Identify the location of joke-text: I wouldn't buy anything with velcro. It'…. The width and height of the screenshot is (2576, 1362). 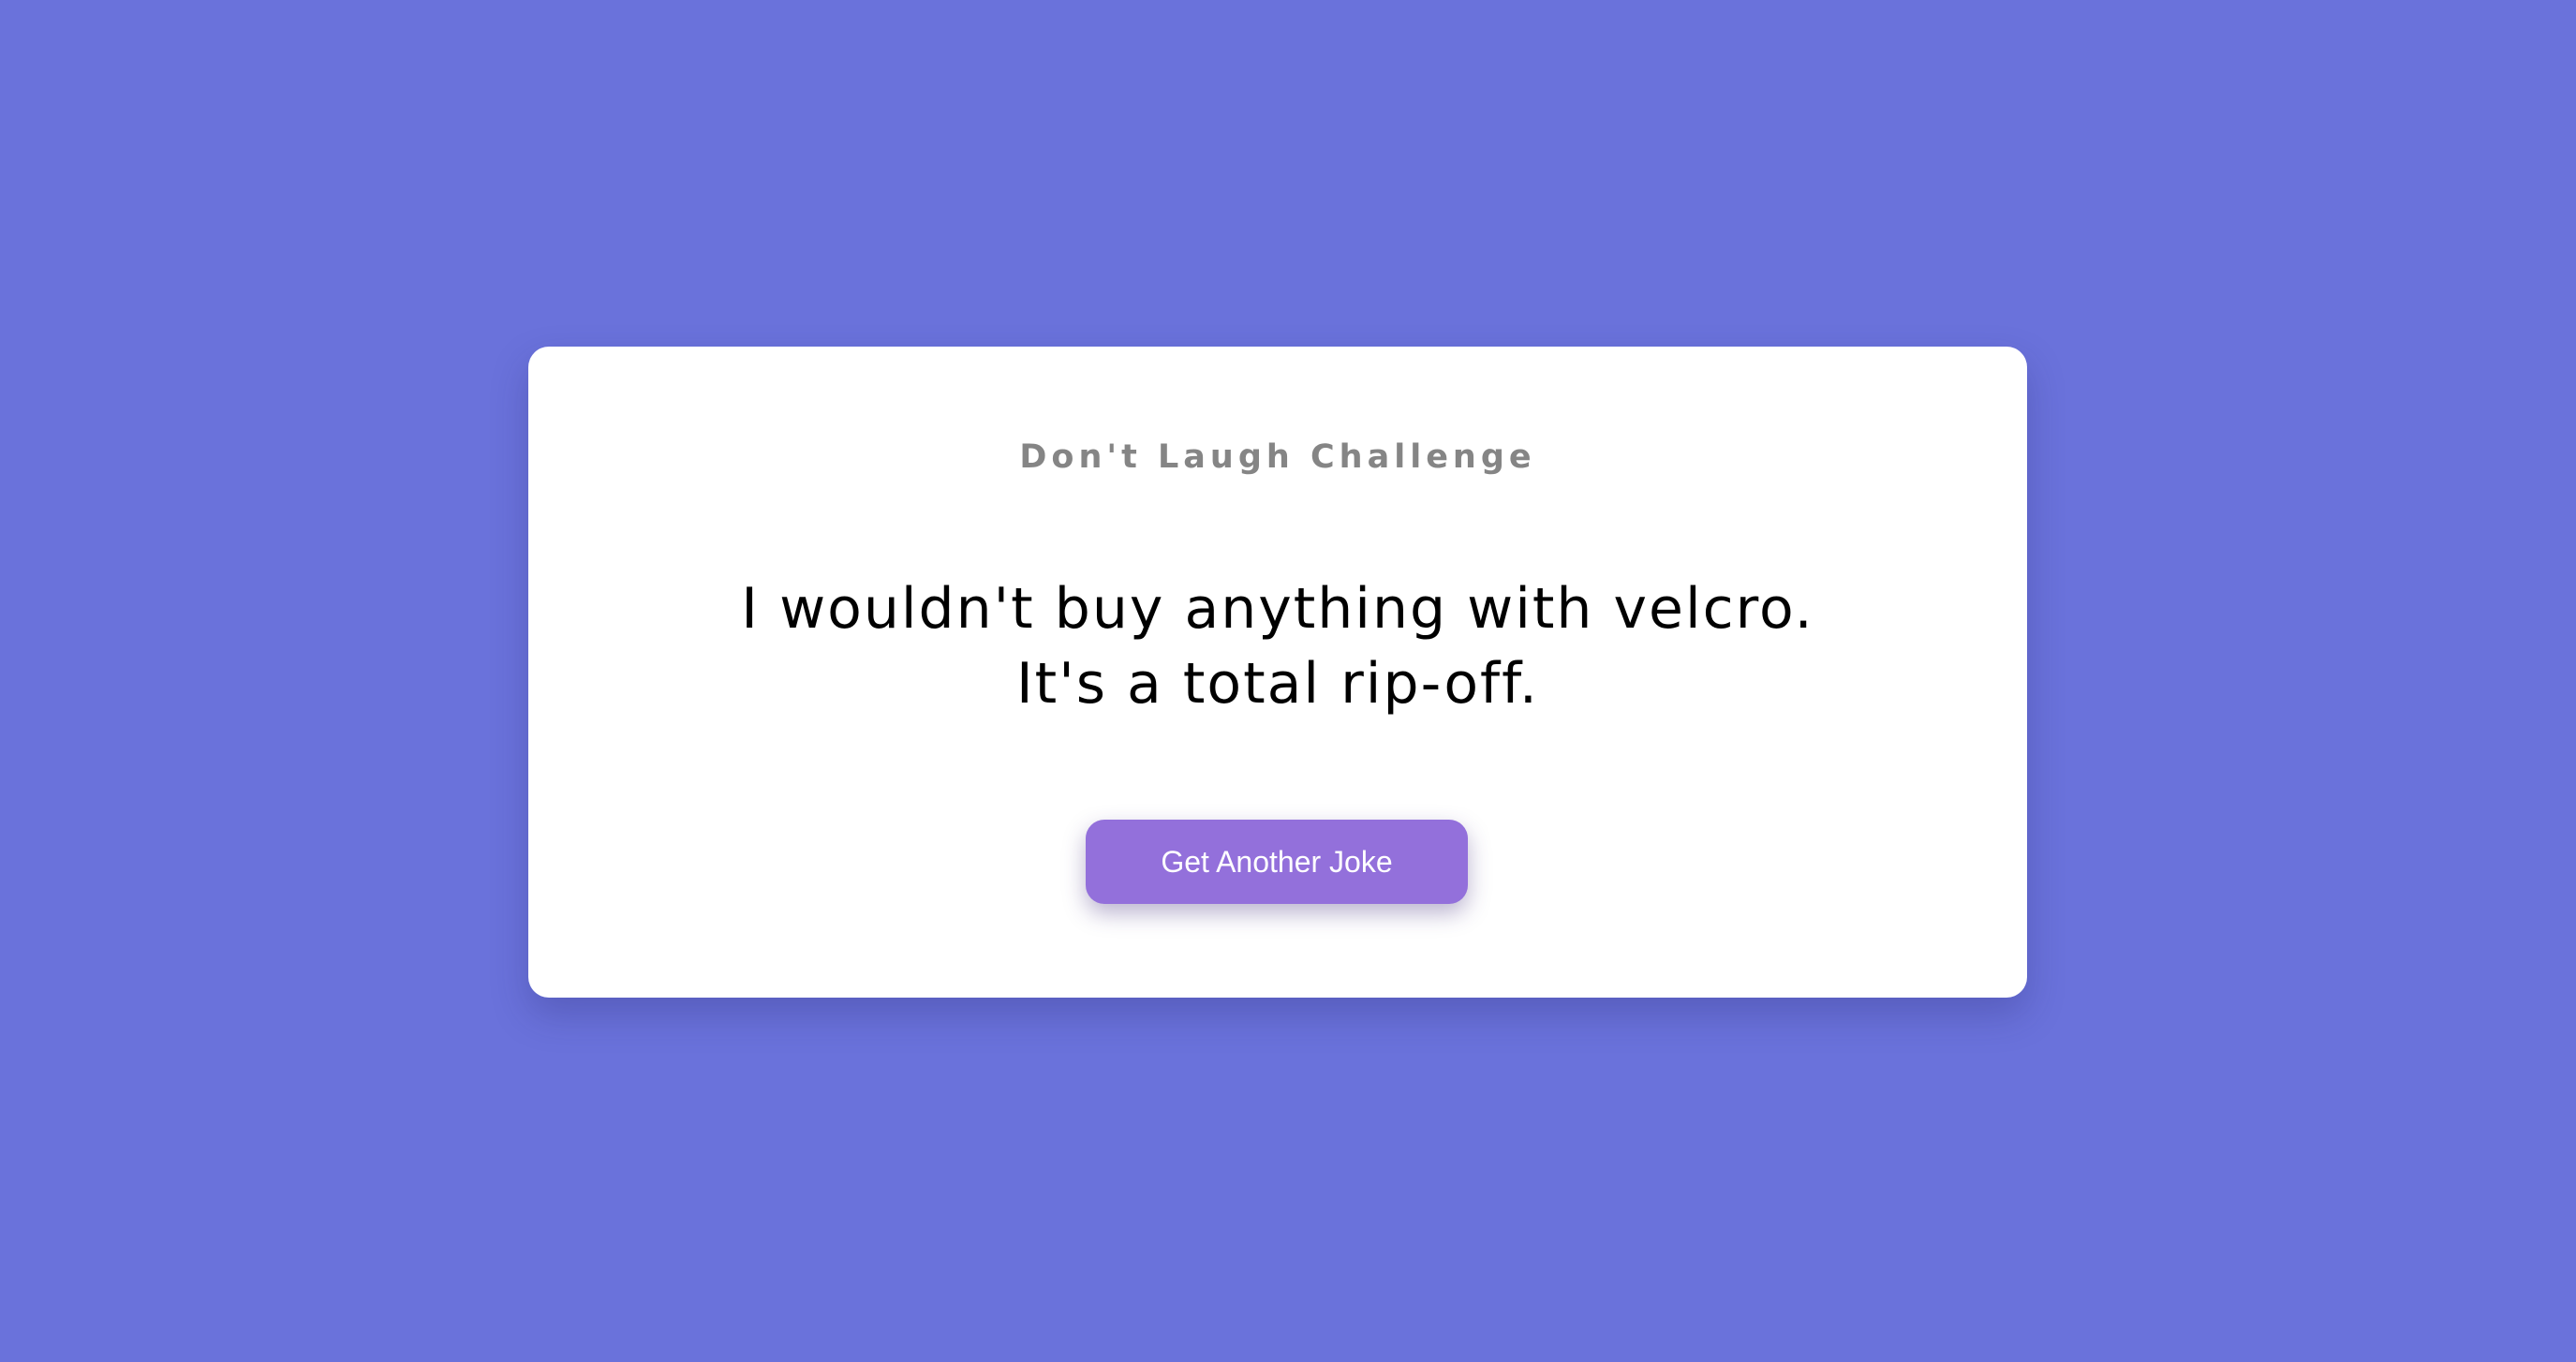
(1277, 647).